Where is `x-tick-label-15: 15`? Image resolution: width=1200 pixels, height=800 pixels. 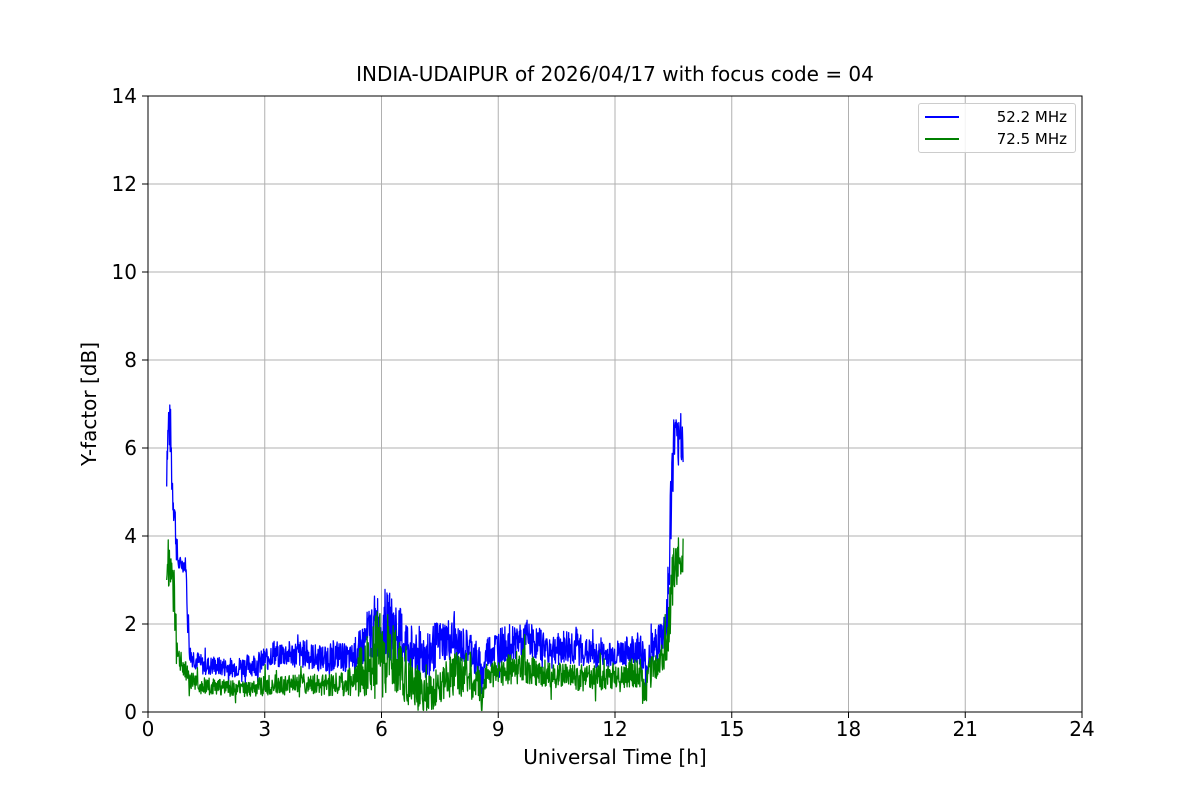 x-tick-label-15: 15 is located at coordinates (731, 729).